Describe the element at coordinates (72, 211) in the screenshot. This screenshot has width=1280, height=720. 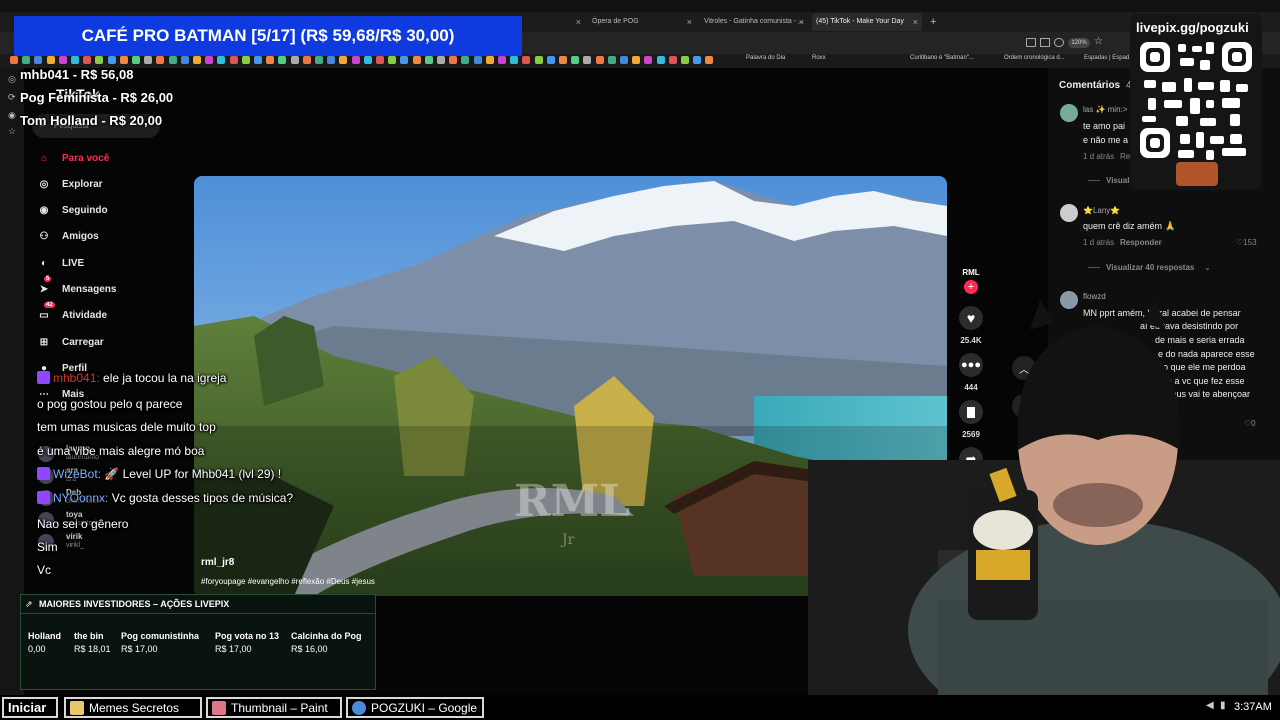
I see `sidebar-item-seguindo: ◉ Seguindo` at that location.